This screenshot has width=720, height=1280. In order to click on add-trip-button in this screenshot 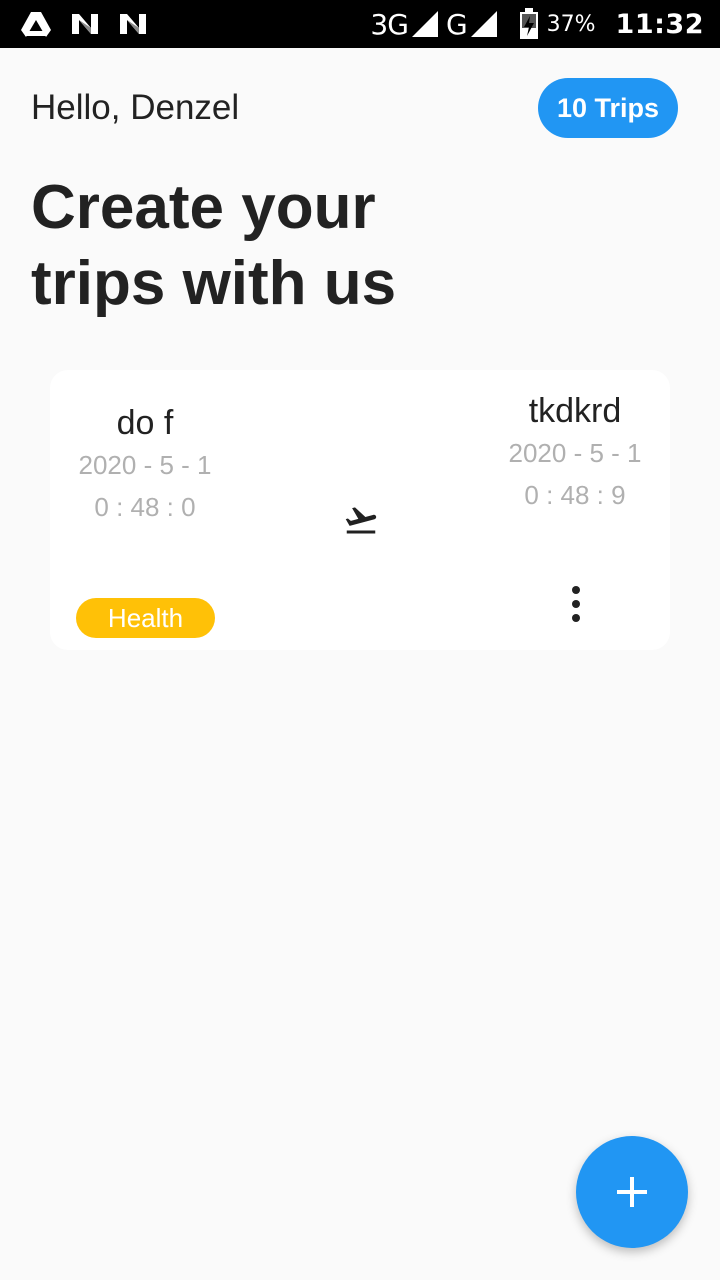, I will do `click(632, 1192)`.